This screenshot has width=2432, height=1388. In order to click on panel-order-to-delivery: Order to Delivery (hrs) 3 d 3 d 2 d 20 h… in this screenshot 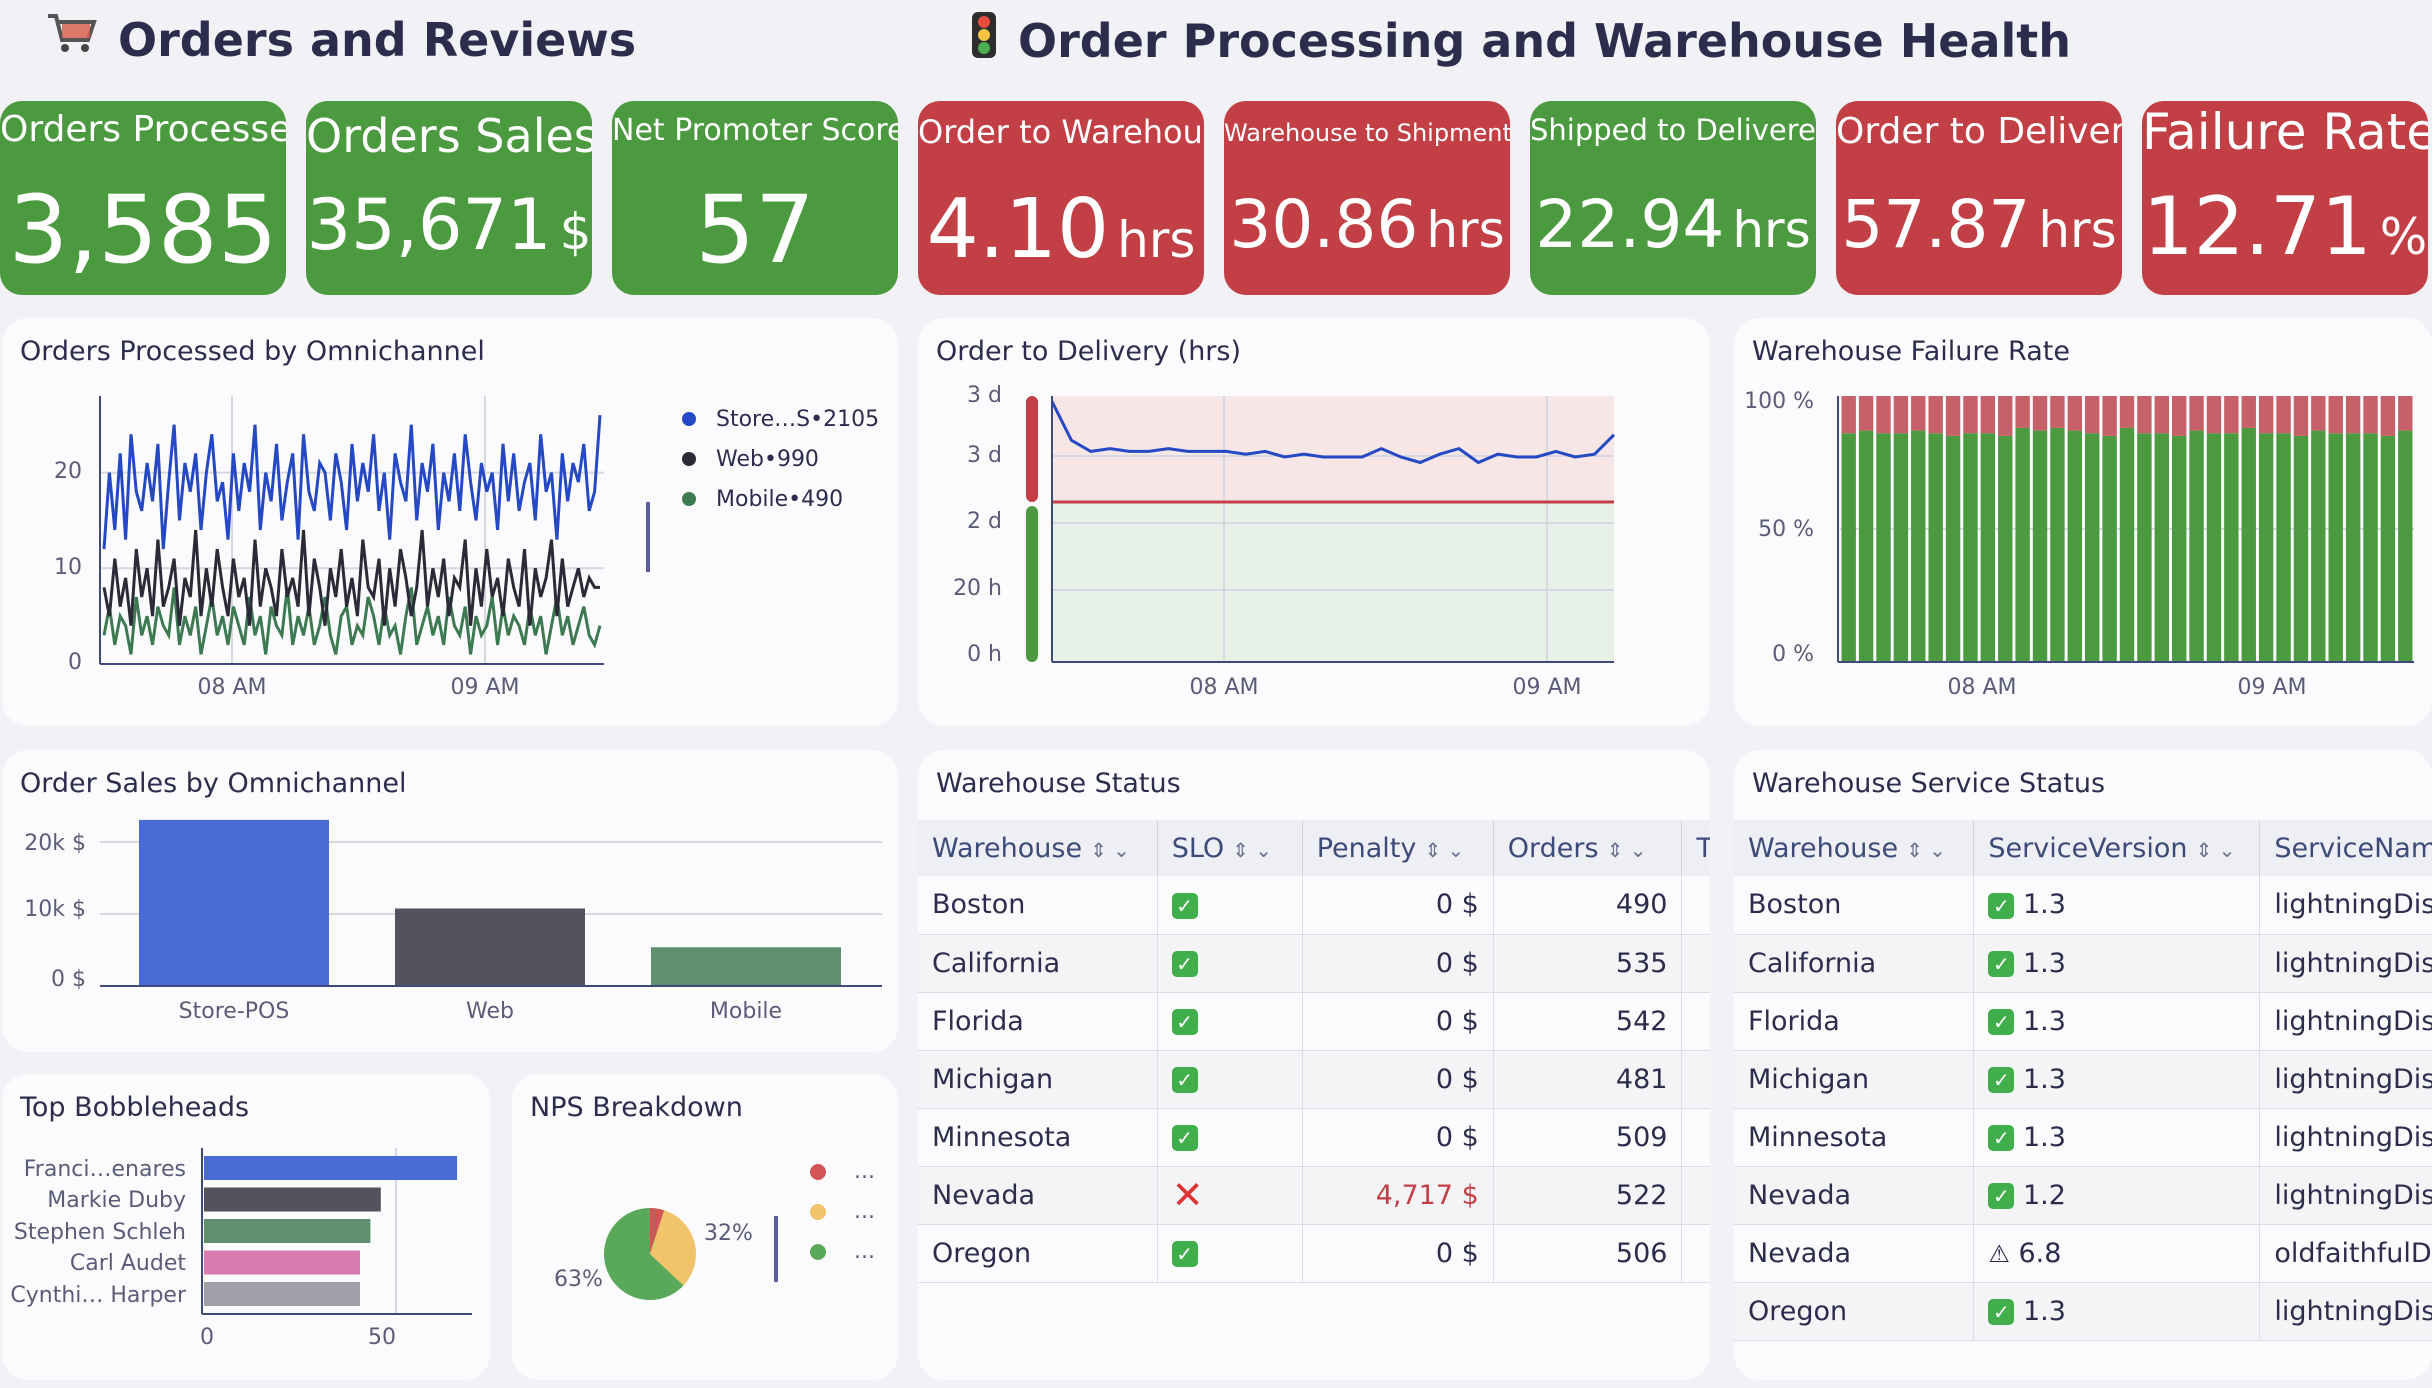, I will do `click(1314, 522)`.